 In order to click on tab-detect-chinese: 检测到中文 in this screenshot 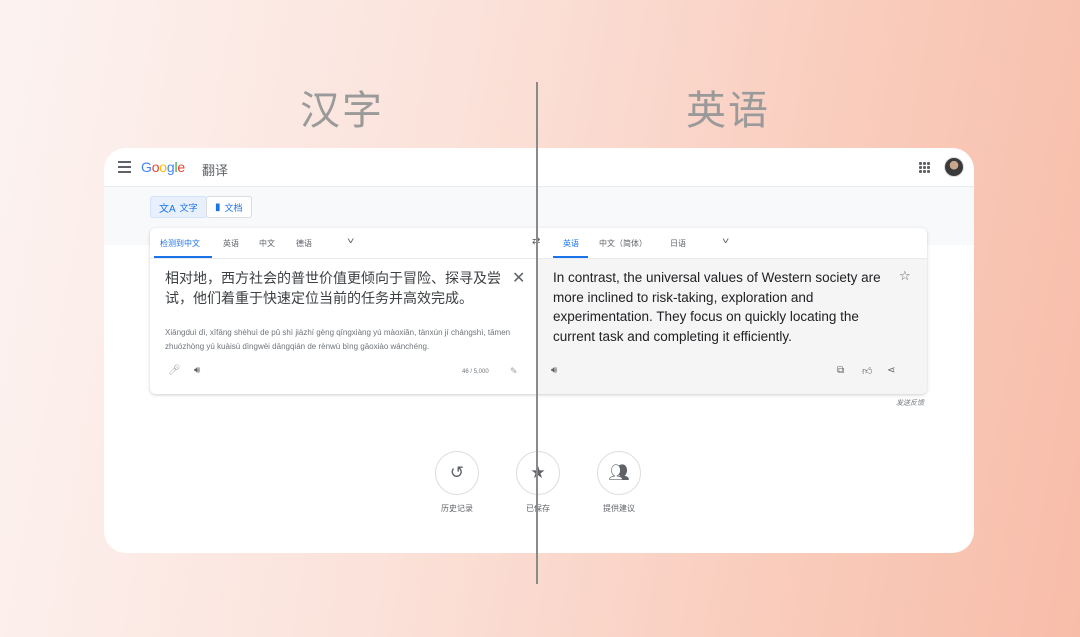, I will do `click(180, 243)`.